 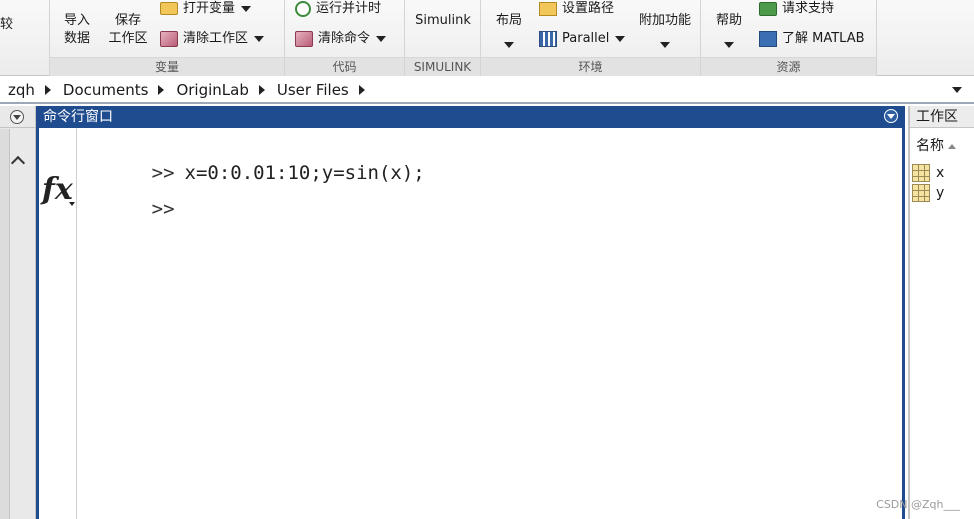 What do you see at coordinates (76, 38) in the screenshot?
I see `import-data-label-2: 数据` at bounding box center [76, 38].